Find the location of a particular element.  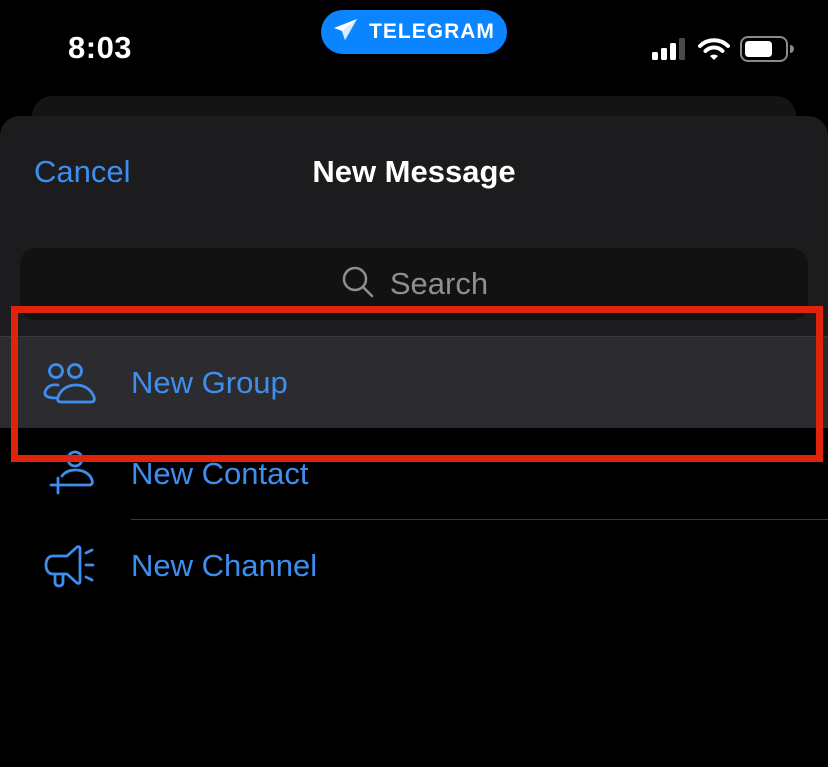

menu-item-label: New Group is located at coordinates (209, 382).